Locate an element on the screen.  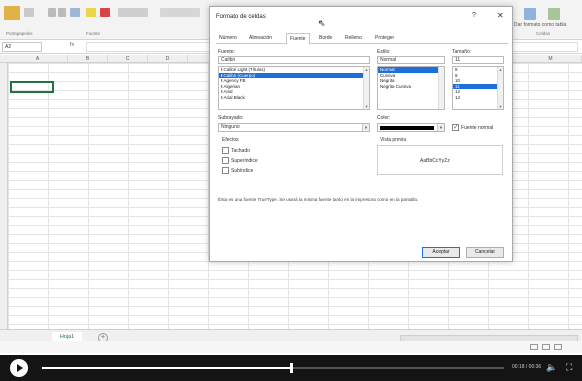
ok-button: Aceptar is located at coordinates (441, 252).